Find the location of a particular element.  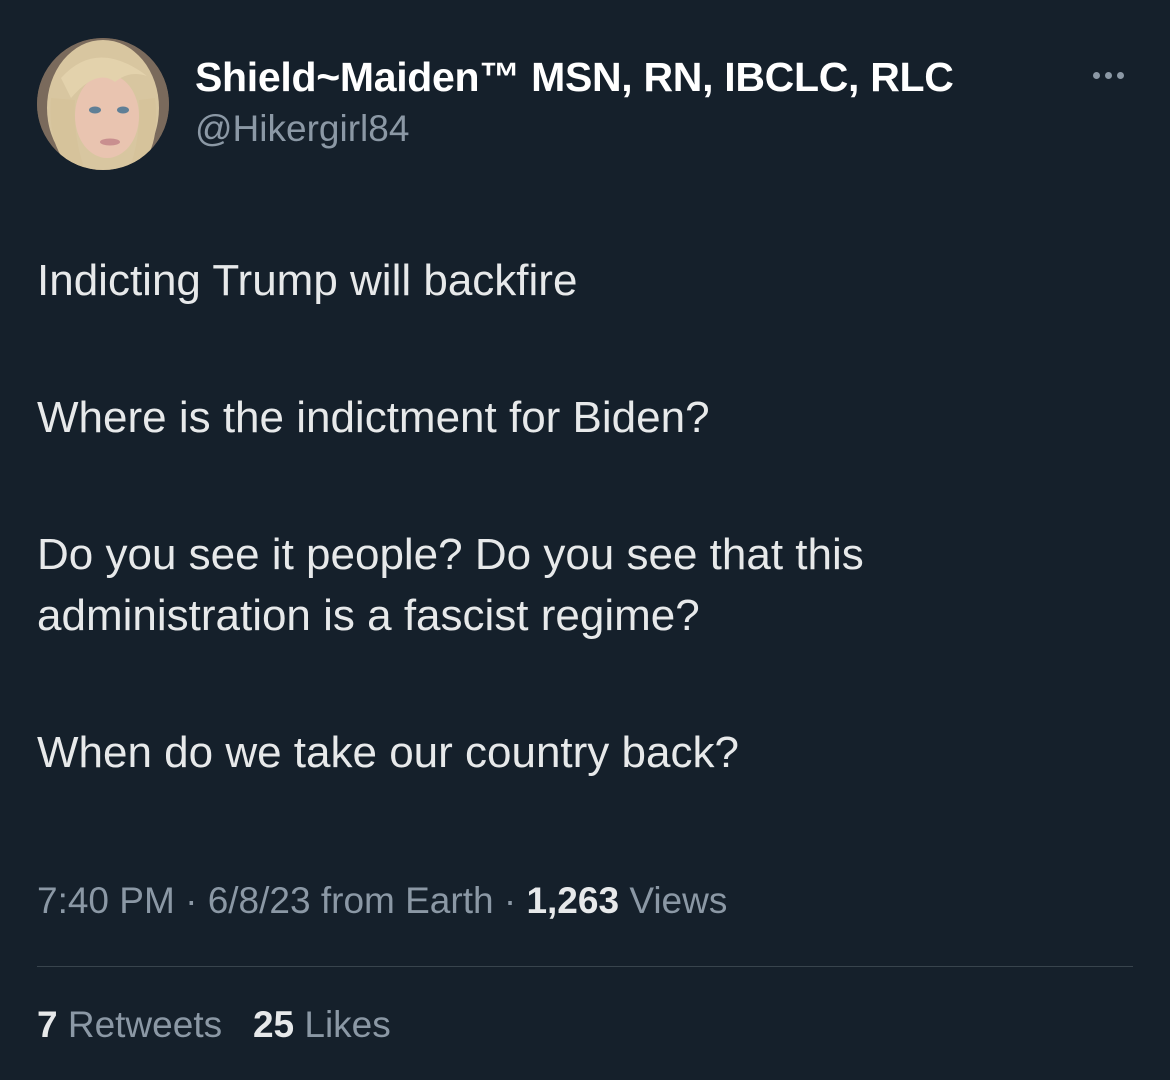

likes-label: Likes is located at coordinates (347, 1024).